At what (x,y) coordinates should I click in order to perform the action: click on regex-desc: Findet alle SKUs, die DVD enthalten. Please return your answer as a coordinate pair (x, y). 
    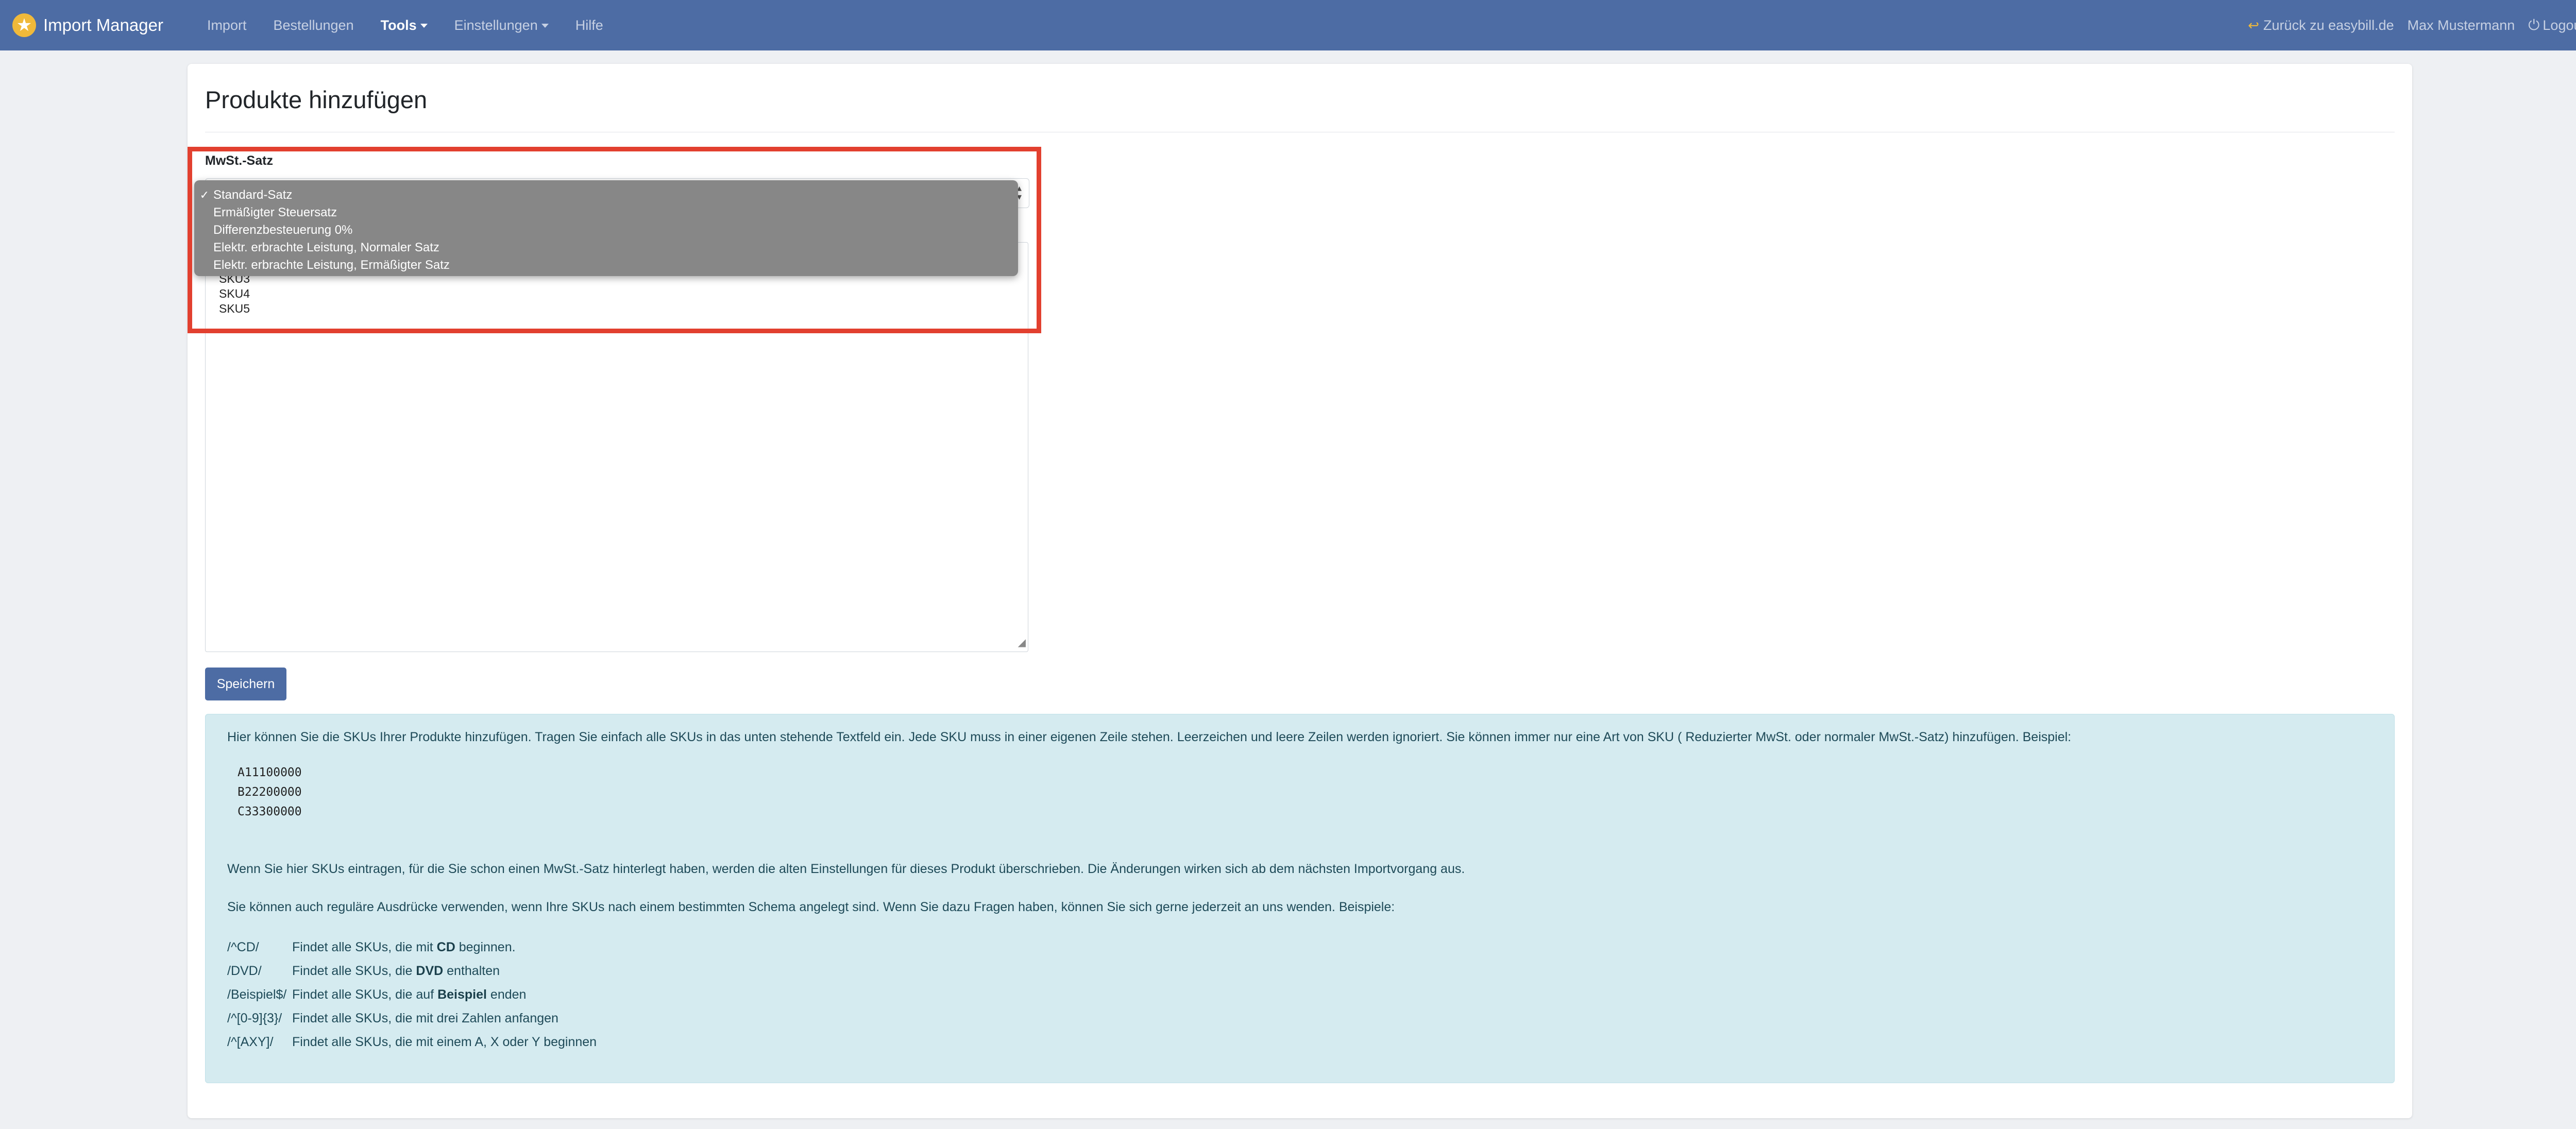
    Looking at the image, I should click on (396, 971).